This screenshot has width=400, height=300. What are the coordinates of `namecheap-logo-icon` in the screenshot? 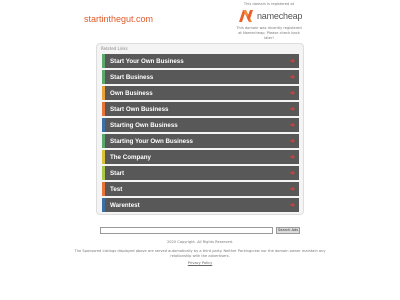 It's located at (246, 16).